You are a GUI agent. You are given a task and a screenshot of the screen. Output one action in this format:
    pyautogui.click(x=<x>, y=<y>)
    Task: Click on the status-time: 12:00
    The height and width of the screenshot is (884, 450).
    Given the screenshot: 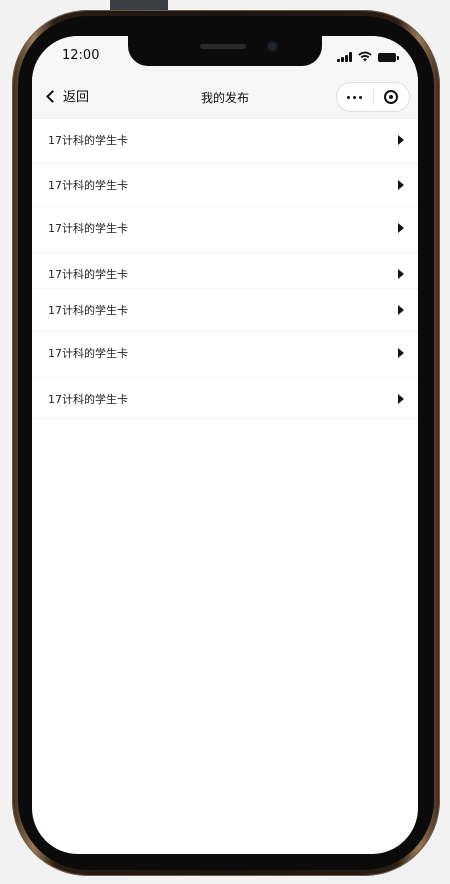 What is the action you would take?
    pyautogui.click(x=81, y=55)
    